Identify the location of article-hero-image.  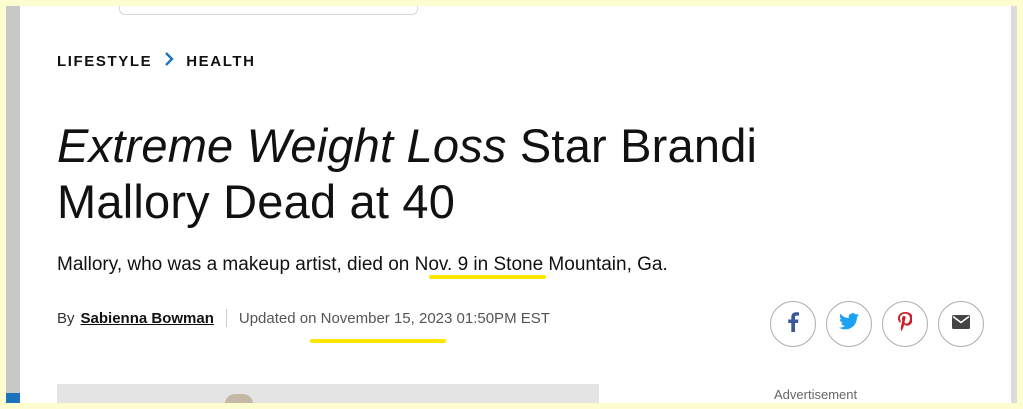
(328, 393).